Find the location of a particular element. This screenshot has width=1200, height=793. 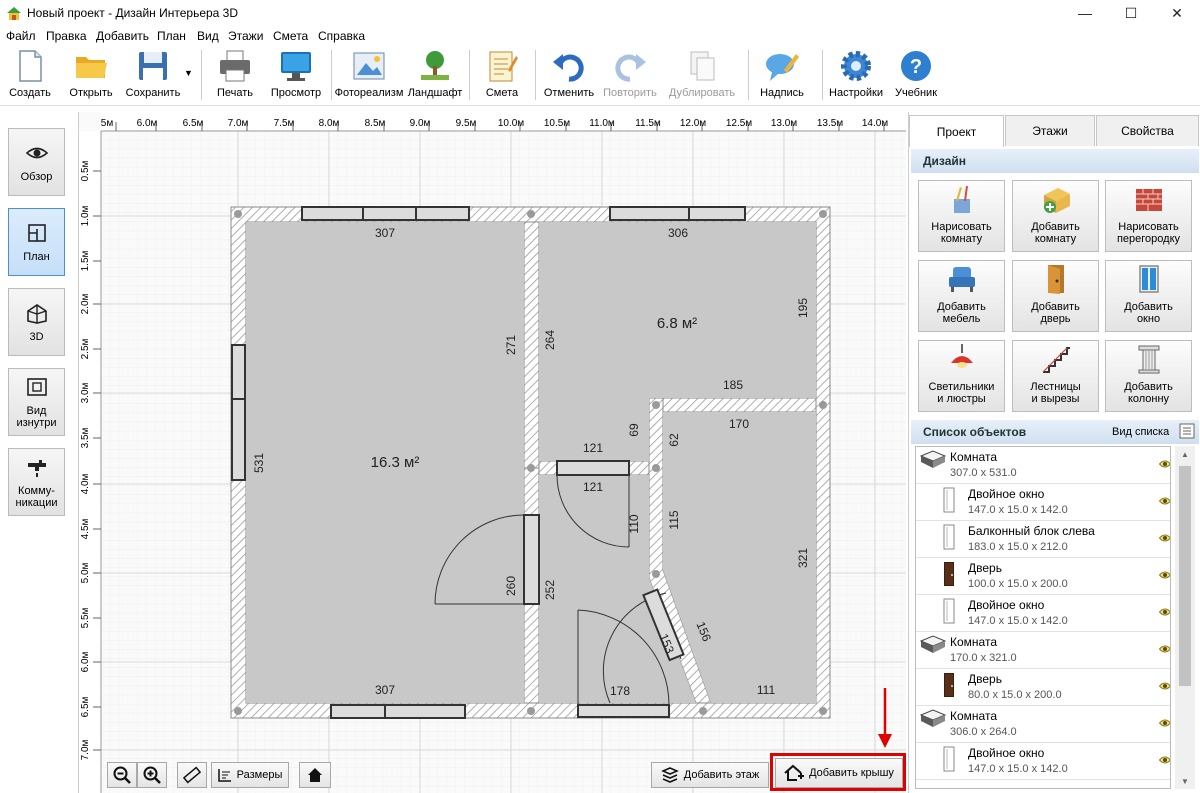

zoom-out-button is located at coordinates (122, 775).